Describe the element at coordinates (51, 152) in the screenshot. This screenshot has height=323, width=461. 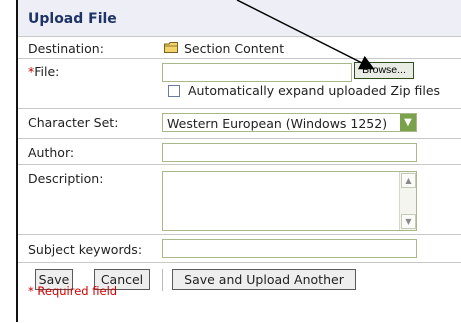
I see `author-label: Author:` at that location.